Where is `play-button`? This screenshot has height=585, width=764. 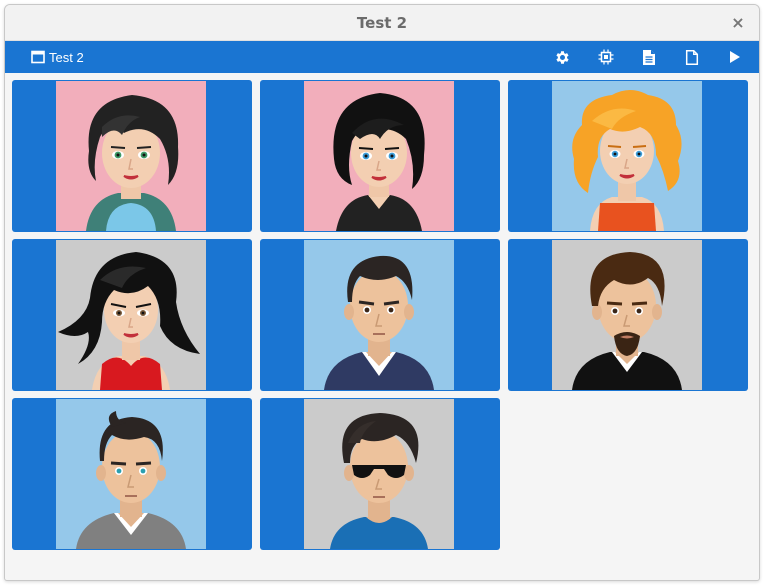
play-button is located at coordinates (734, 57).